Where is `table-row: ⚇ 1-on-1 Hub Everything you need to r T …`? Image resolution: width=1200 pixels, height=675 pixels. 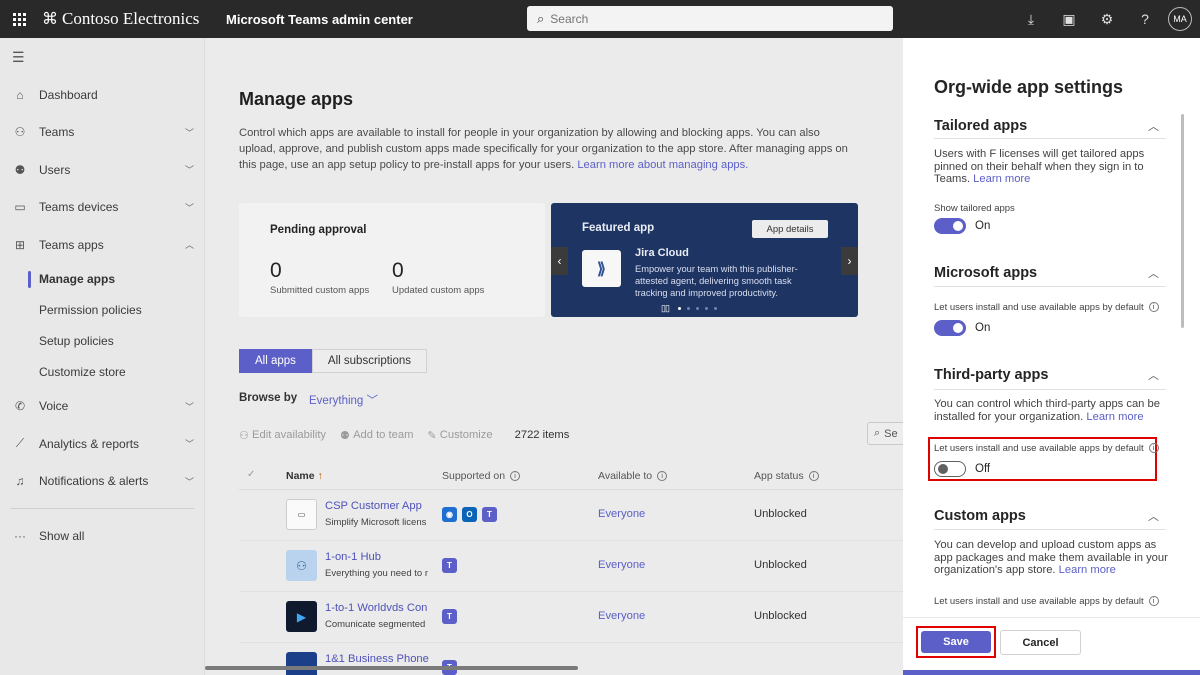 table-row: ⚇ 1-on-1 Hub Everything you need to r T … is located at coordinates (571, 566).